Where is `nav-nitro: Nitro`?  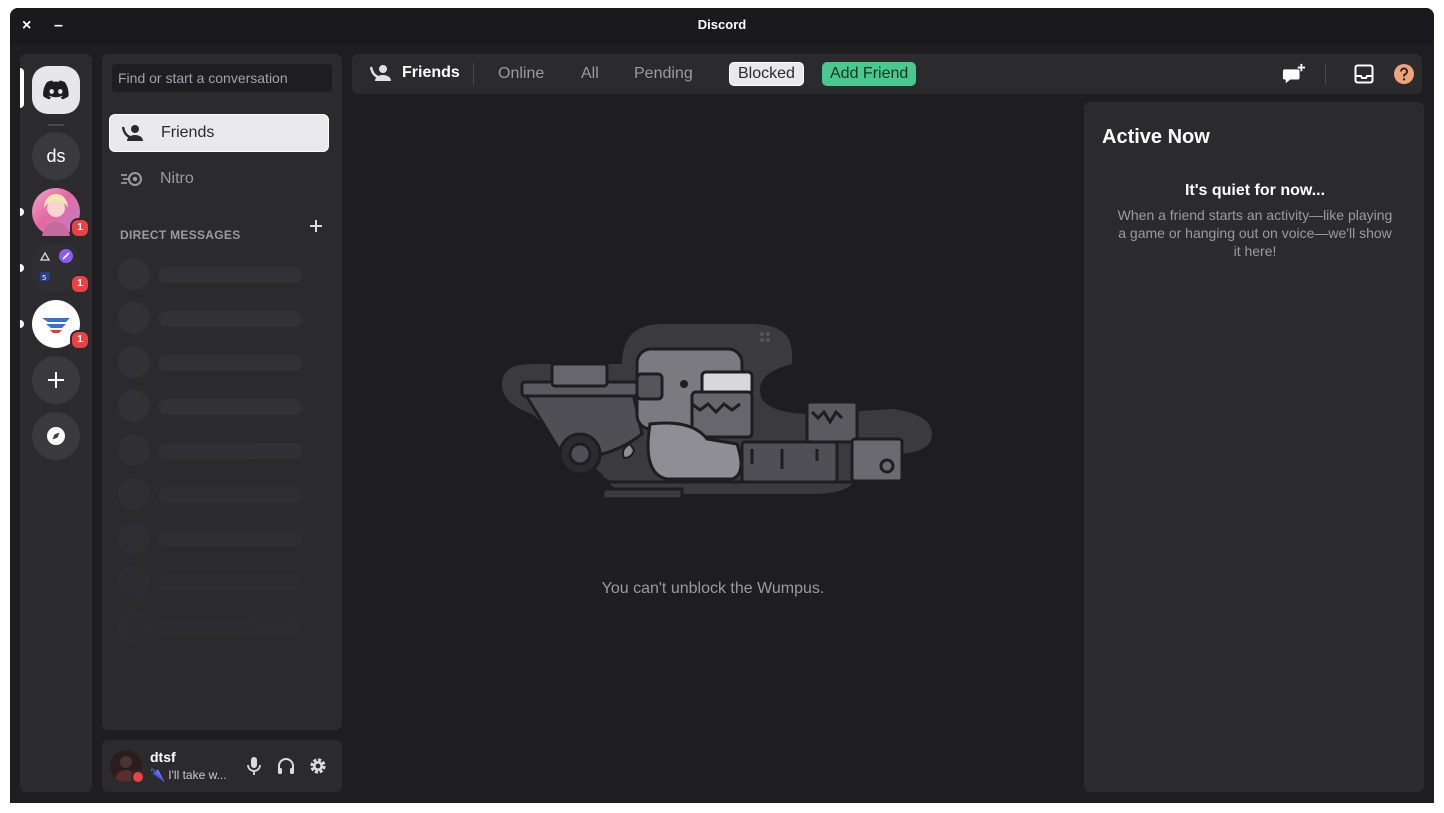 nav-nitro: Nitro is located at coordinates (219, 179).